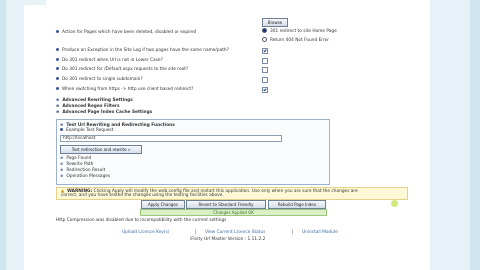 The height and width of the screenshot is (270, 480). I want to click on rebuild-index-button: Rebuild Page Index, so click(297, 204).